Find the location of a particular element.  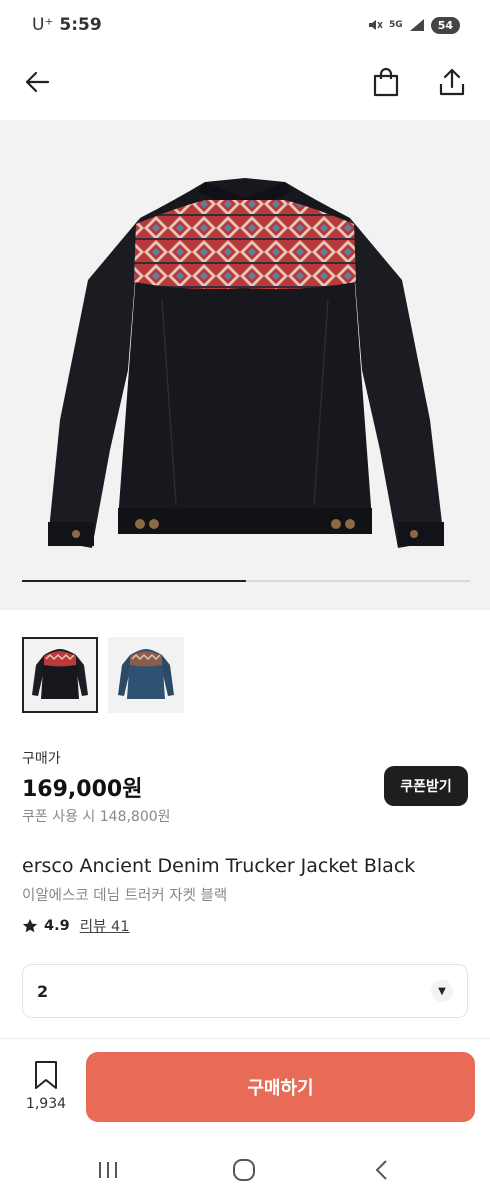

home-icon is located at coordinates (244, 1170).